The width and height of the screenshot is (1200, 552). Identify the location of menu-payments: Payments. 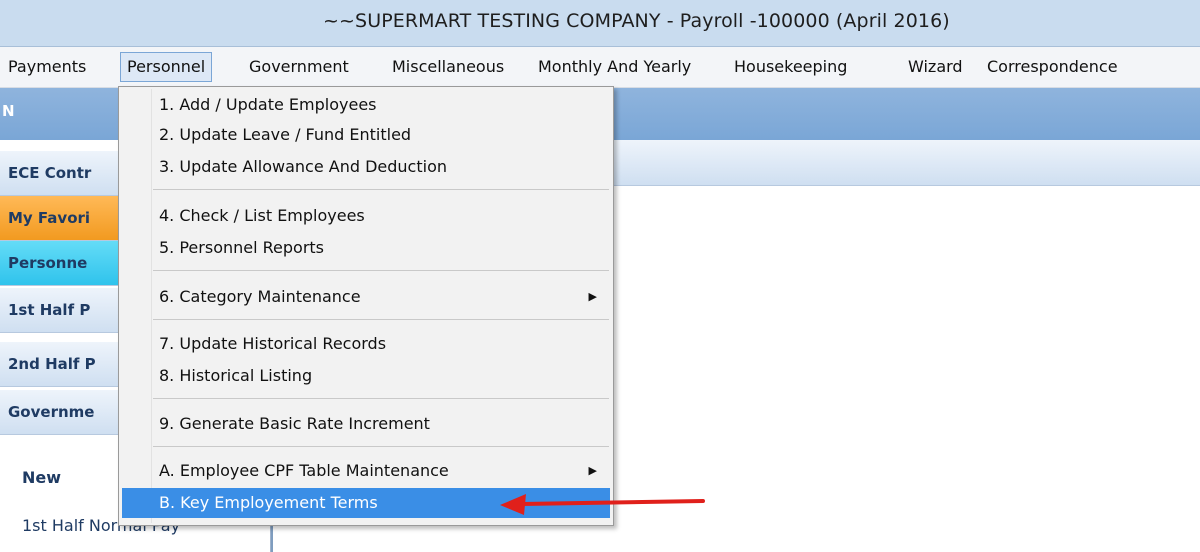
(47, 67).